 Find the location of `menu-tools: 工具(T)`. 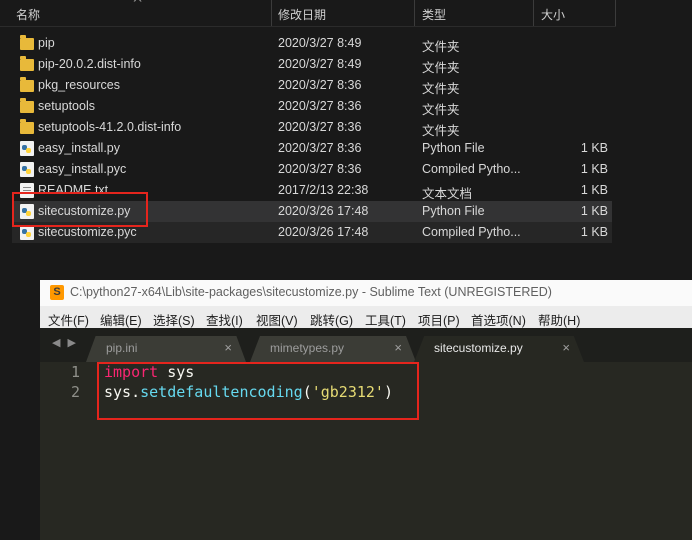

menu-tools: 工具(T) is located at coordinates (385, 319).